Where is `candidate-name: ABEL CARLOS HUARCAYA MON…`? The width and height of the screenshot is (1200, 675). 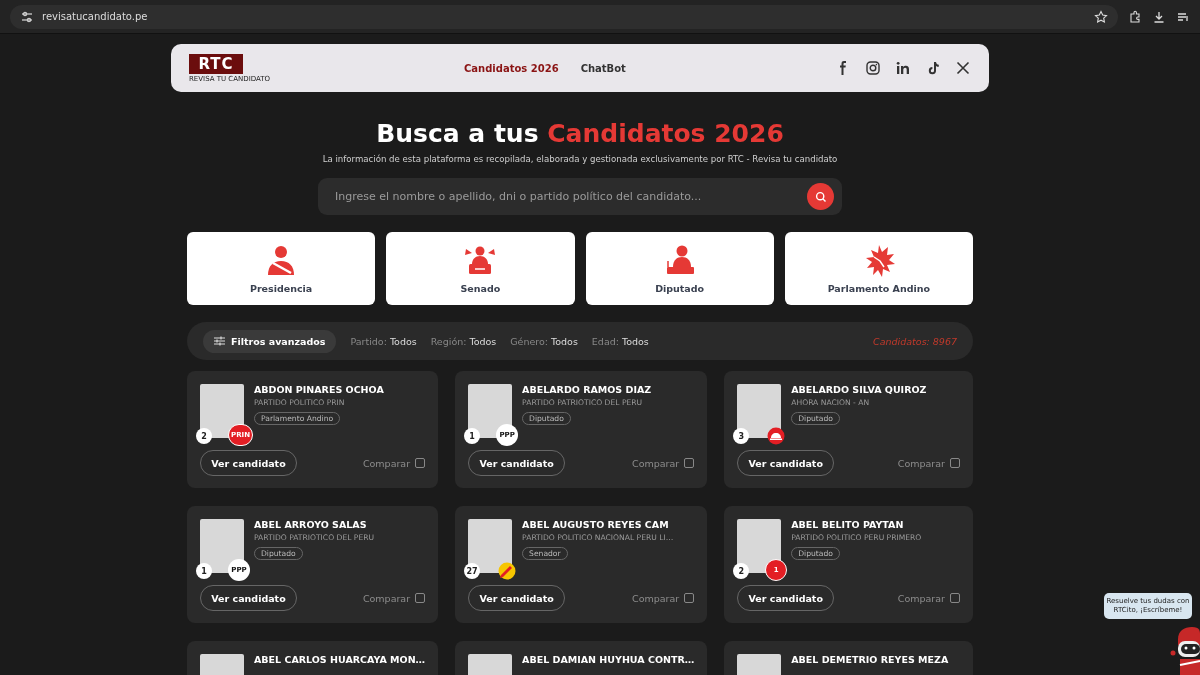
candidate-name: ABEL CARLOS HUARCAYA MON… is located at coordinates (340, 659).